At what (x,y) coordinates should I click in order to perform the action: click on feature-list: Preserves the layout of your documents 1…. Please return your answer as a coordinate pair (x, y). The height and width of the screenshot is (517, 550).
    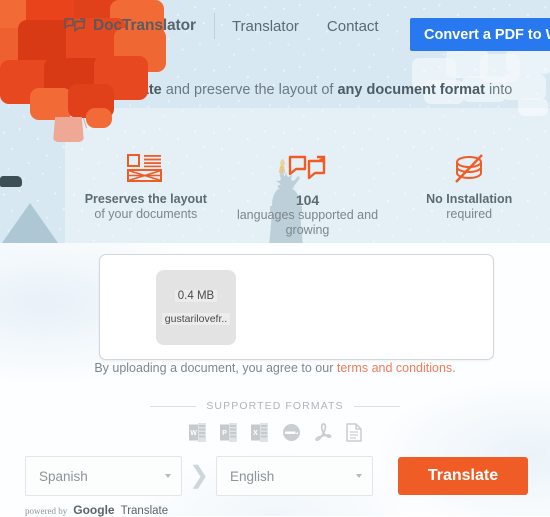
    Looking at the image, I should click on (307, 194).